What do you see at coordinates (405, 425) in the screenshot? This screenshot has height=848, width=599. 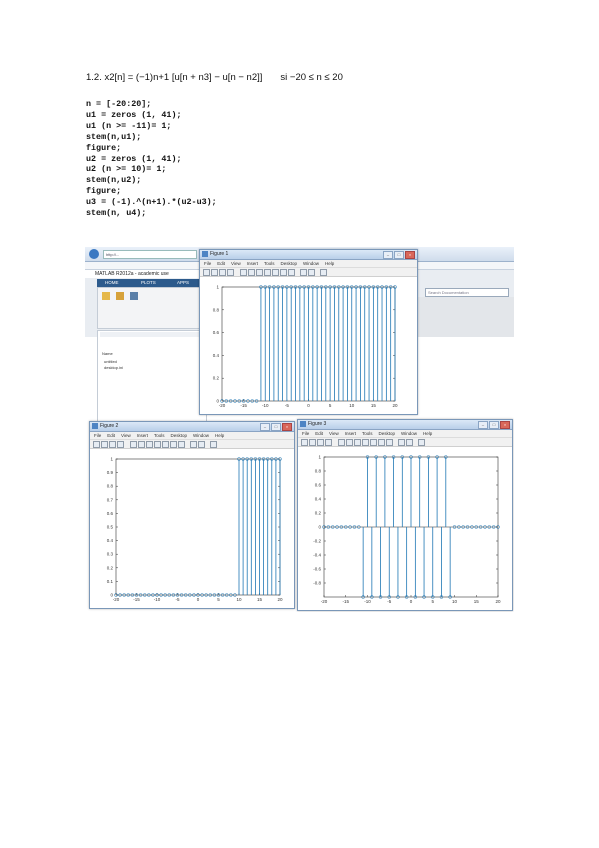 I see `figure-3-titlebar: Figure 3 – □ ×` at bounding box center [405, 425].